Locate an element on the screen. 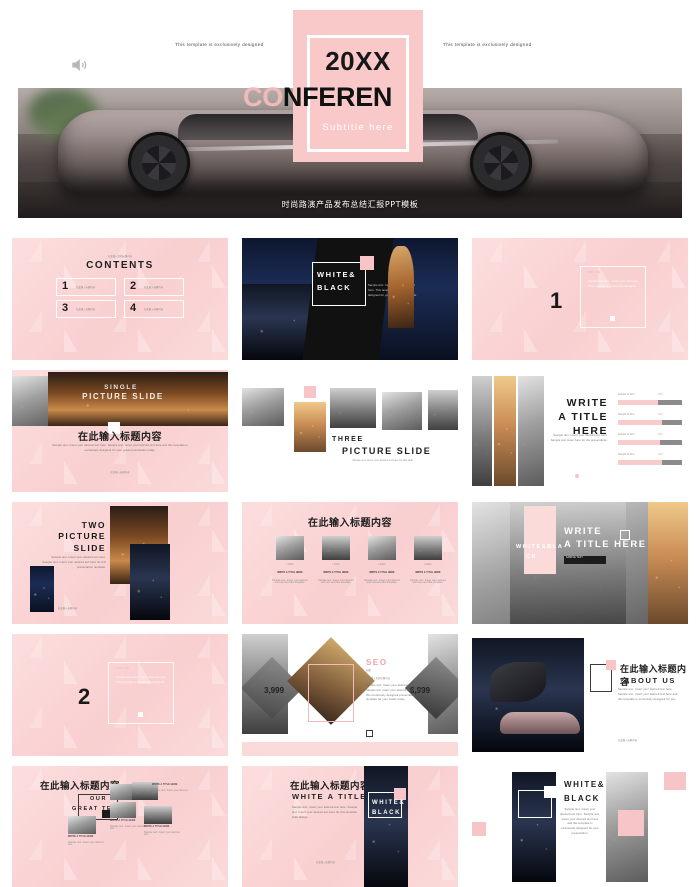 The width and height of the screenshot is (700, 887). sps-overlay-1: SINGLE is located at coordinates (121, 387).